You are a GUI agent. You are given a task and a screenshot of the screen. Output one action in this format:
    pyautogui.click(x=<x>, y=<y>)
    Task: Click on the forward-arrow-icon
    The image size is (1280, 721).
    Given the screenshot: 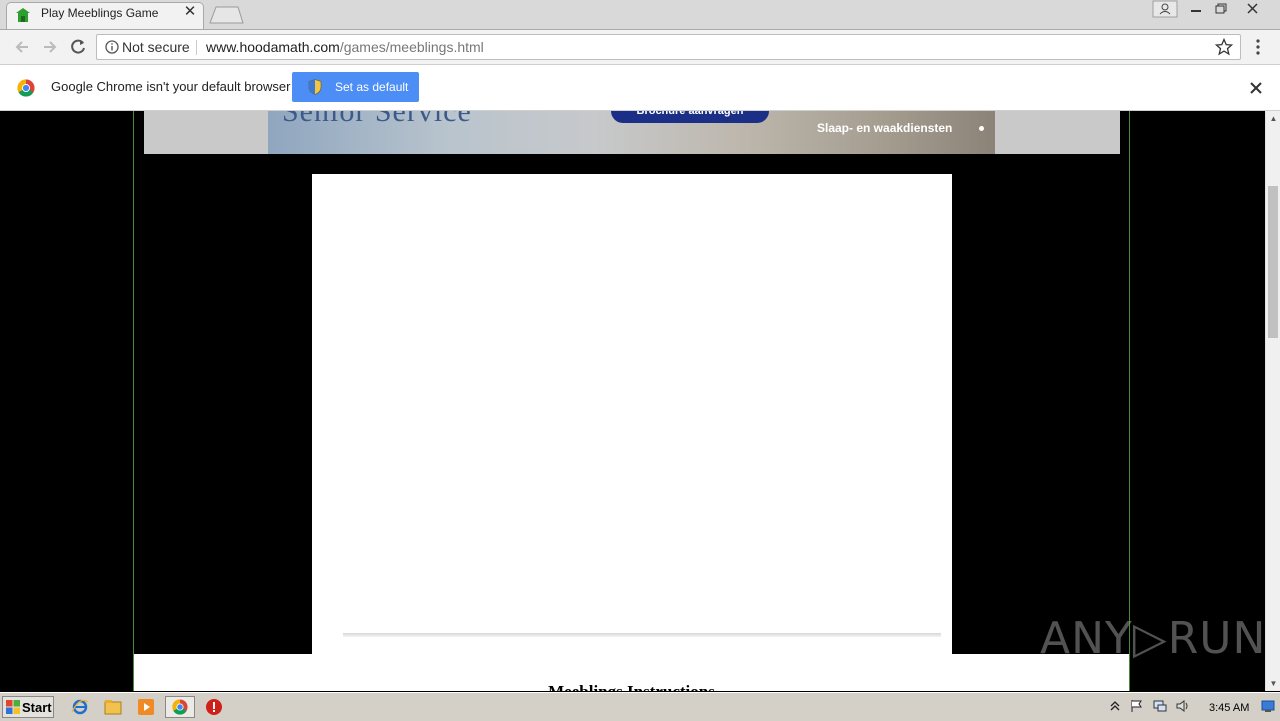 What is the action you would take?
    pyautogui.click(x=50, y=47)
    